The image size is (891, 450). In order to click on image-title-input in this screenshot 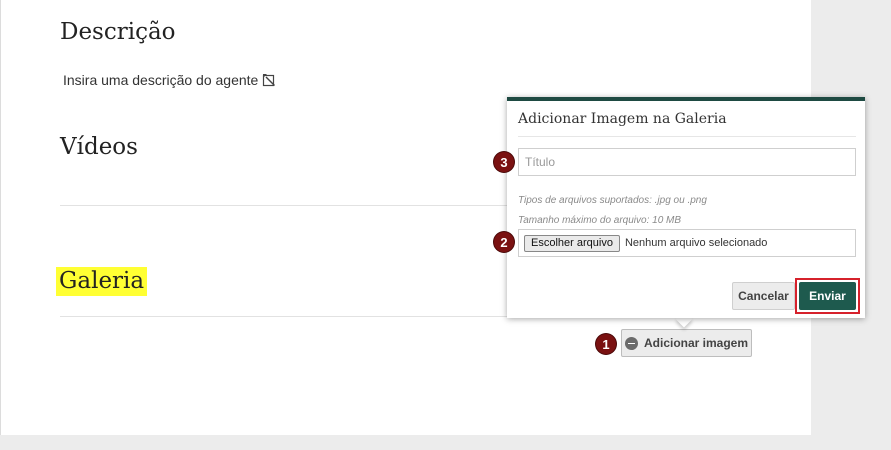, I will do `click(687, 162)`.